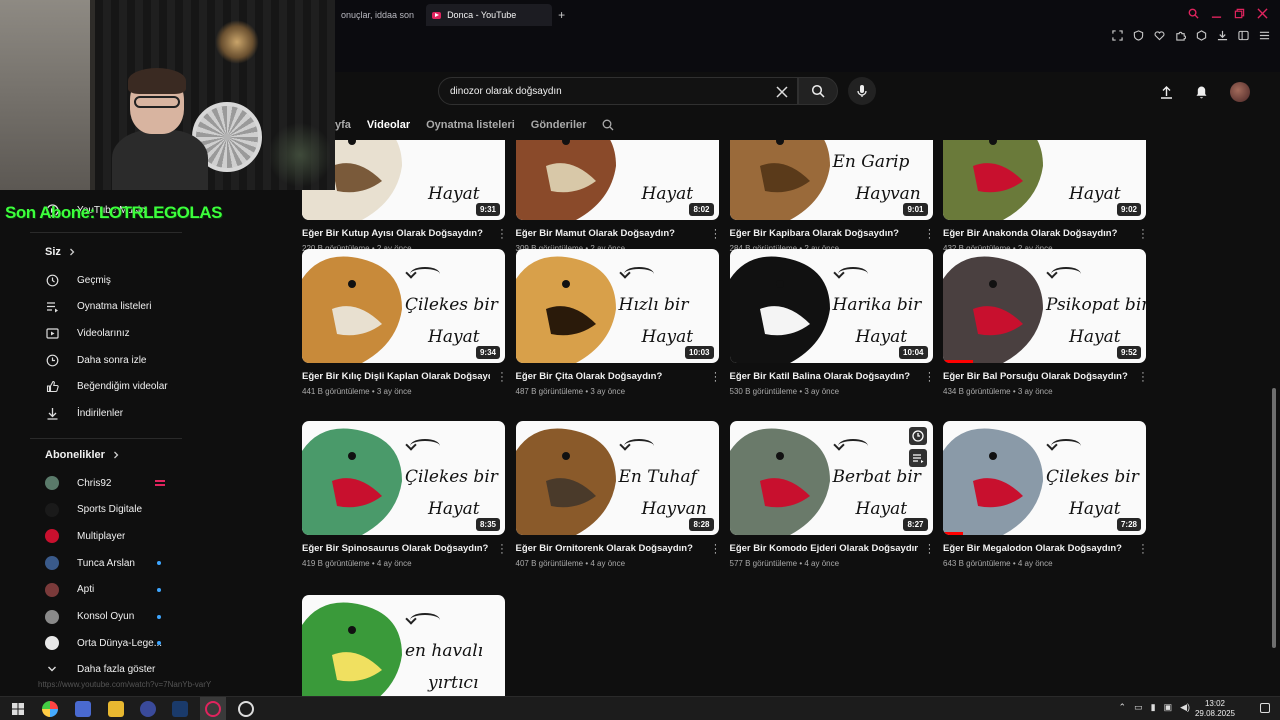  I want to click on sidebar-subscription: Sports Digitale, so click(115, 510).